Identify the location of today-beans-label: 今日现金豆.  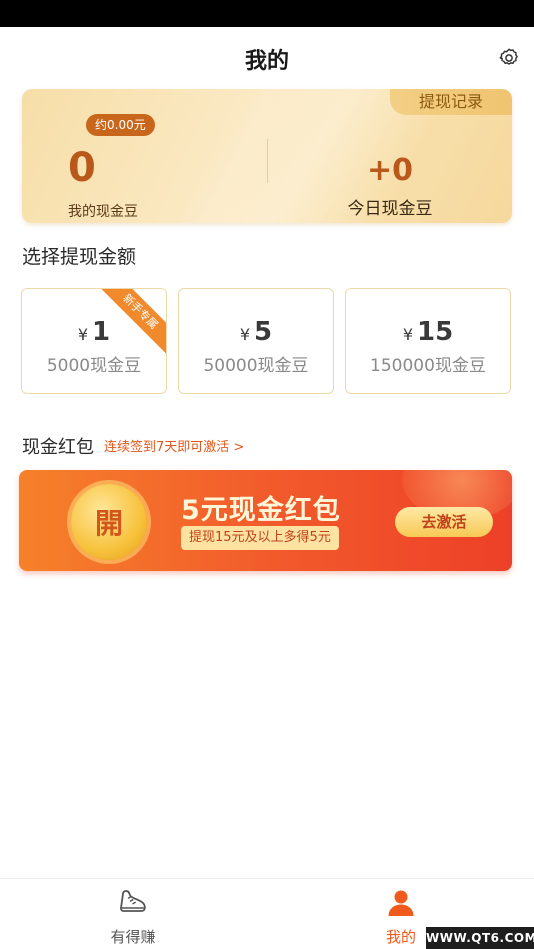
(390, 209).